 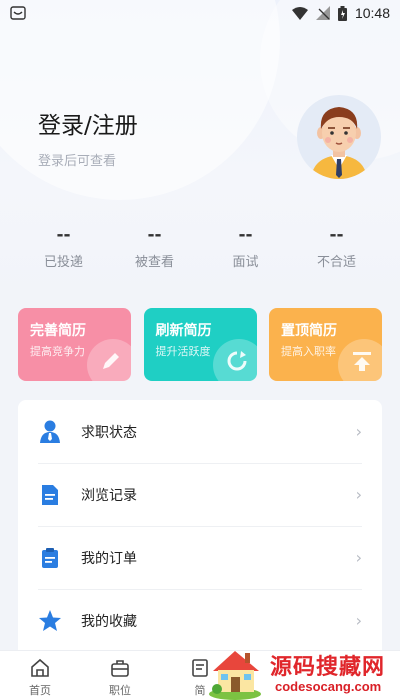 What do you see at coordinates (339, 137) in the screenshot?
I see `avatar` at bounding box center [339, 137].